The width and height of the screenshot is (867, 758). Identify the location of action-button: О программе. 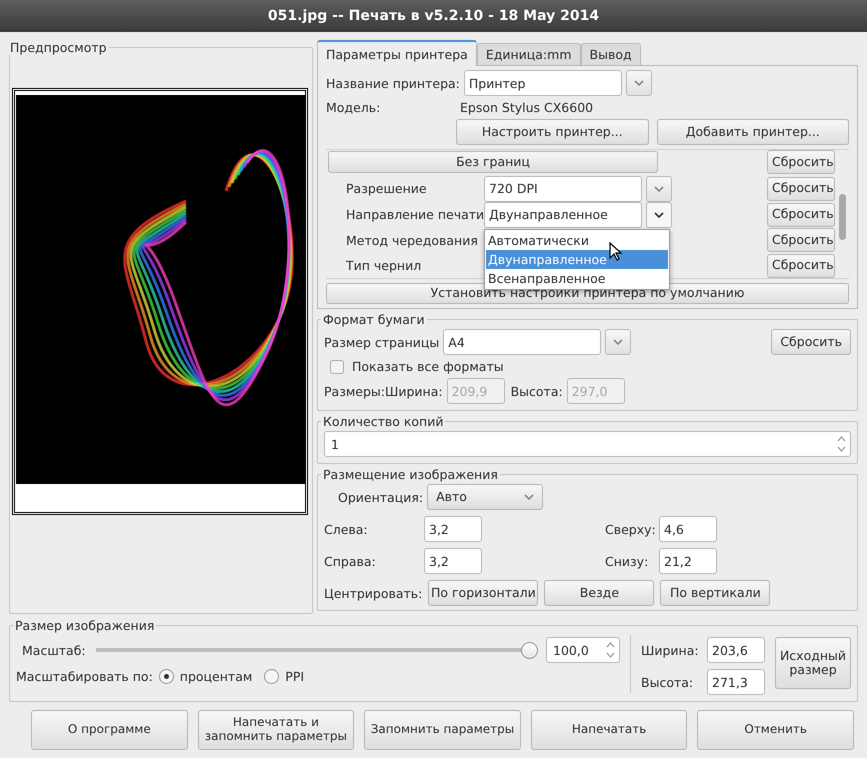
(109, 730).